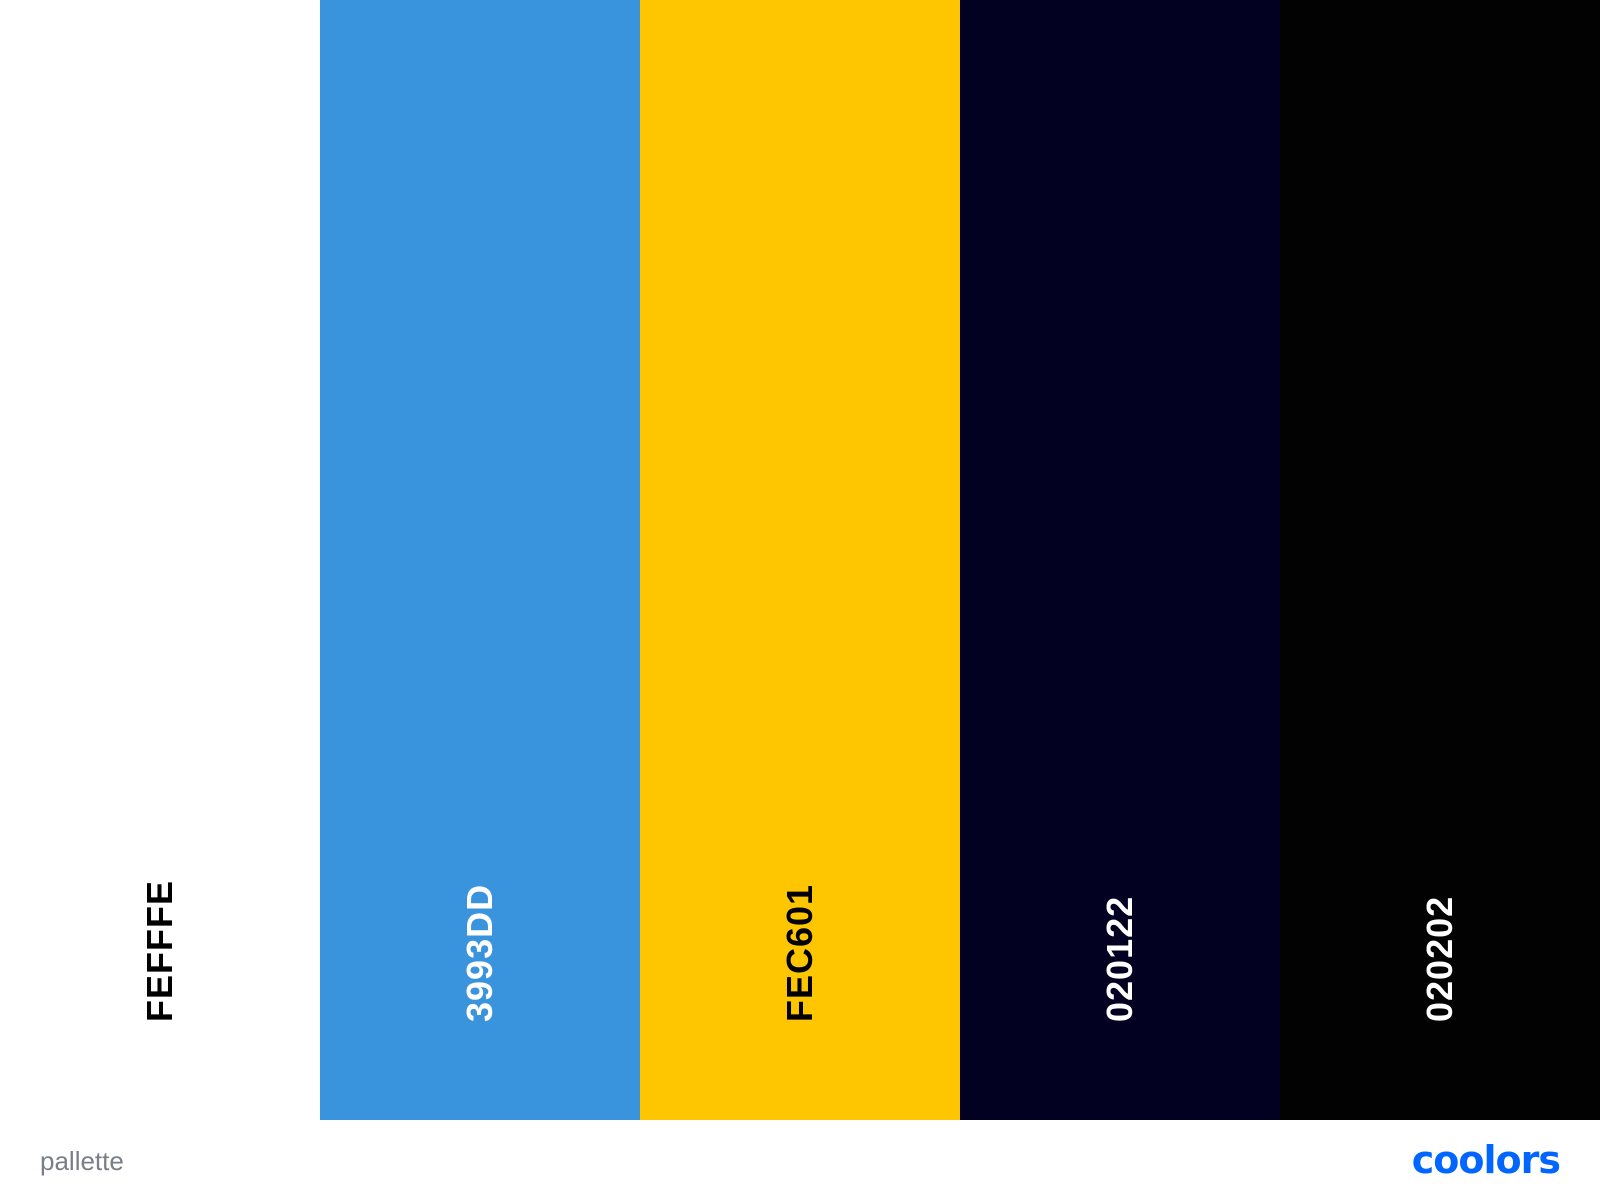 The image size is (1600, 1200). What do you see at coordinates (800, 1160) in the screenshot?
I see `footer: pallette coolors` at bounding box center [800, 1160].